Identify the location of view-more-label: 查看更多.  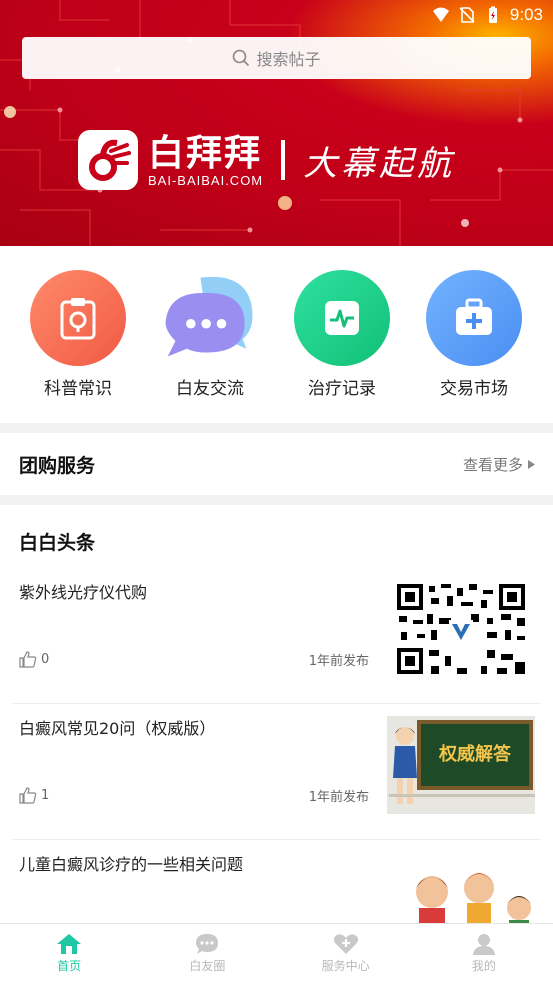
(492, 464).